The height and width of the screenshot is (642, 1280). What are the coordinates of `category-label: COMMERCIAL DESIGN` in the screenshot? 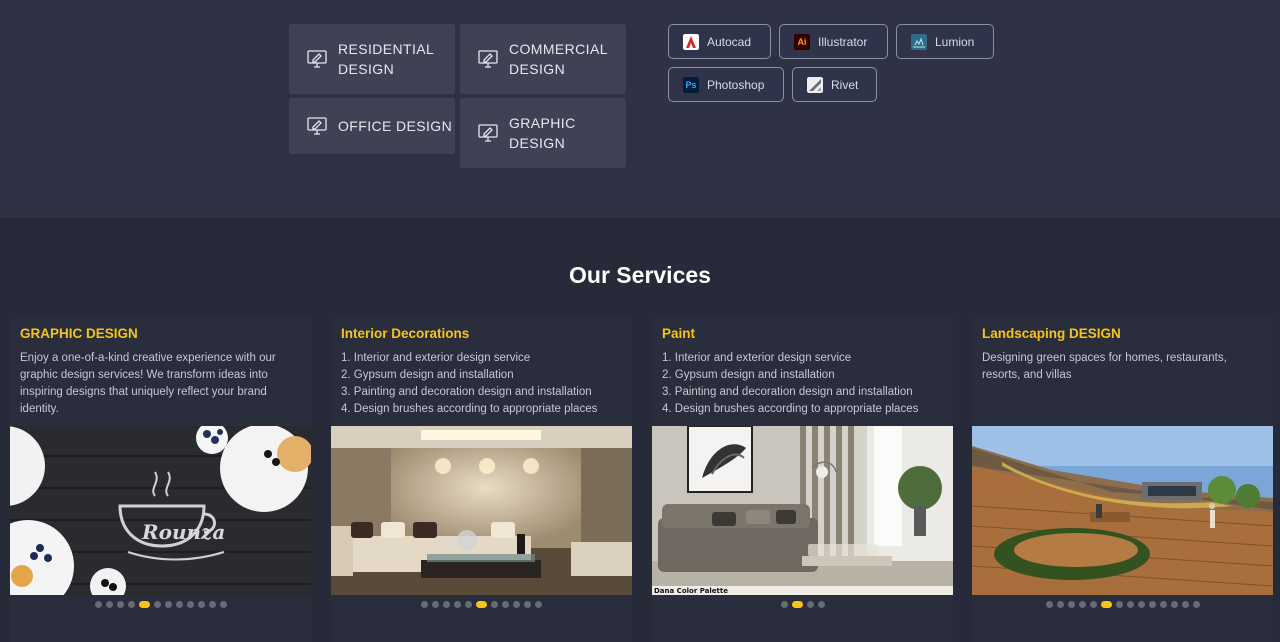 It's located at (558, 59).